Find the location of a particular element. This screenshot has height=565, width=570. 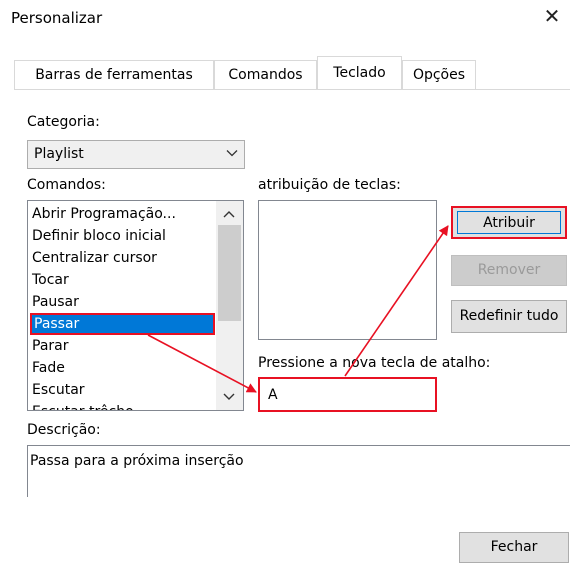

window-title: Personalizar is located at coordinates (57, 18).